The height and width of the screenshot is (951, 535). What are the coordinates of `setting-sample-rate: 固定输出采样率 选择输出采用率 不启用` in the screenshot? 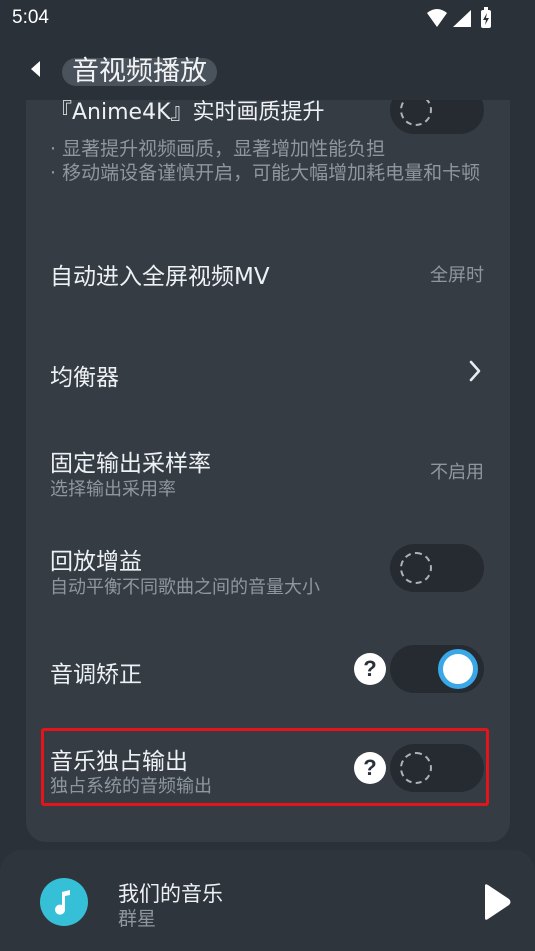 It's located at (268, 470).